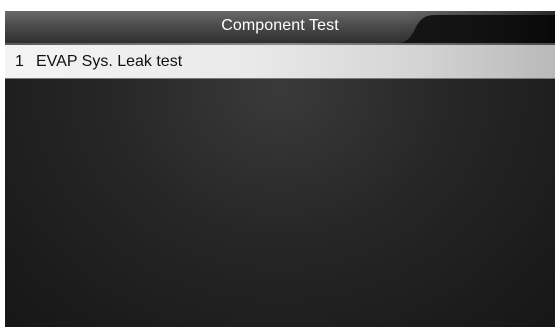 This screenshot has height=327, width=560. I want to click on list-item-evap-leak-test: 1 EVAP Sys. Leak test, so click(280, 62).